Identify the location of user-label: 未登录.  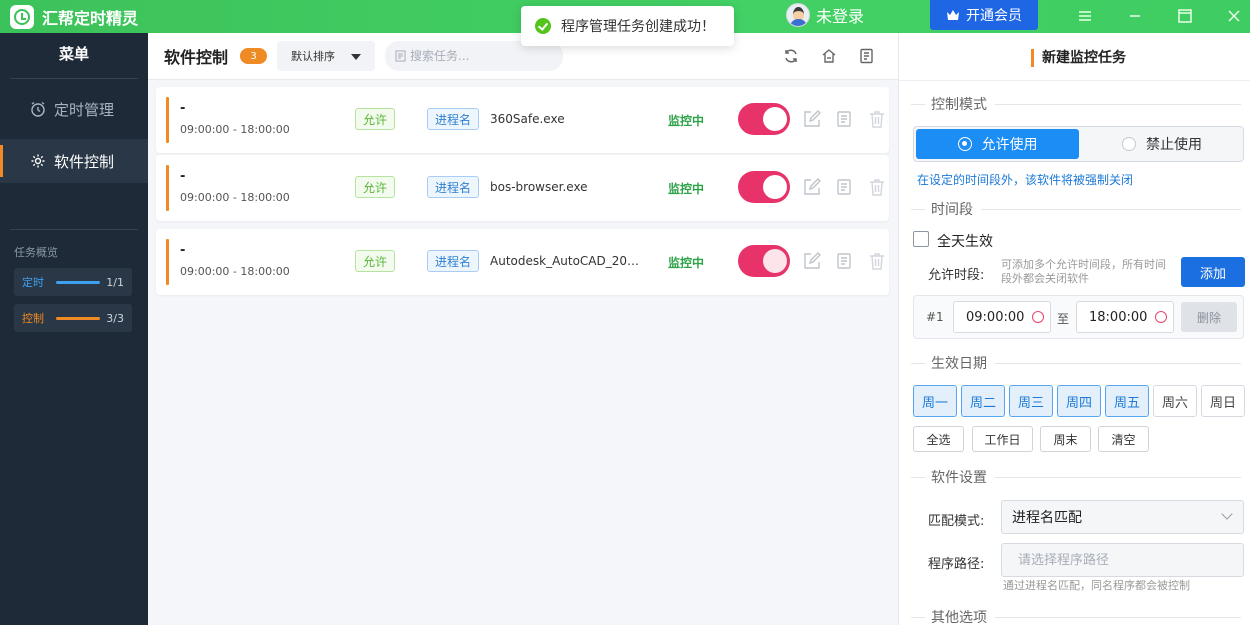
(840, 15).